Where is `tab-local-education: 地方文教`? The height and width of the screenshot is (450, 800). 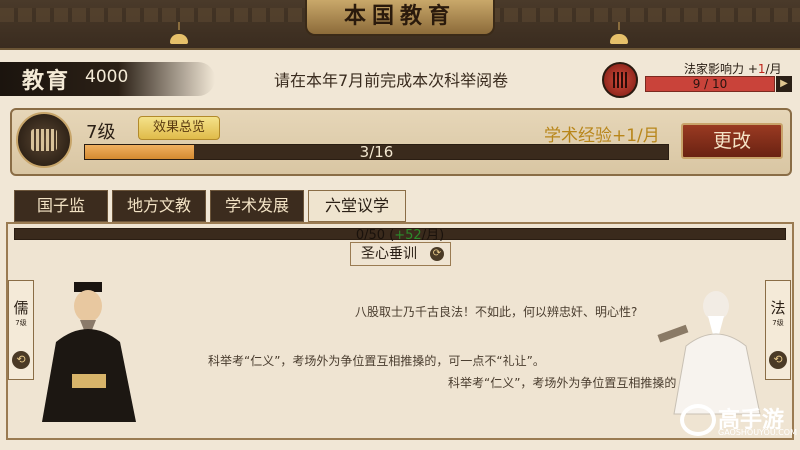 tab-local-education: 地方文教 is located at coordinates (159, 206).